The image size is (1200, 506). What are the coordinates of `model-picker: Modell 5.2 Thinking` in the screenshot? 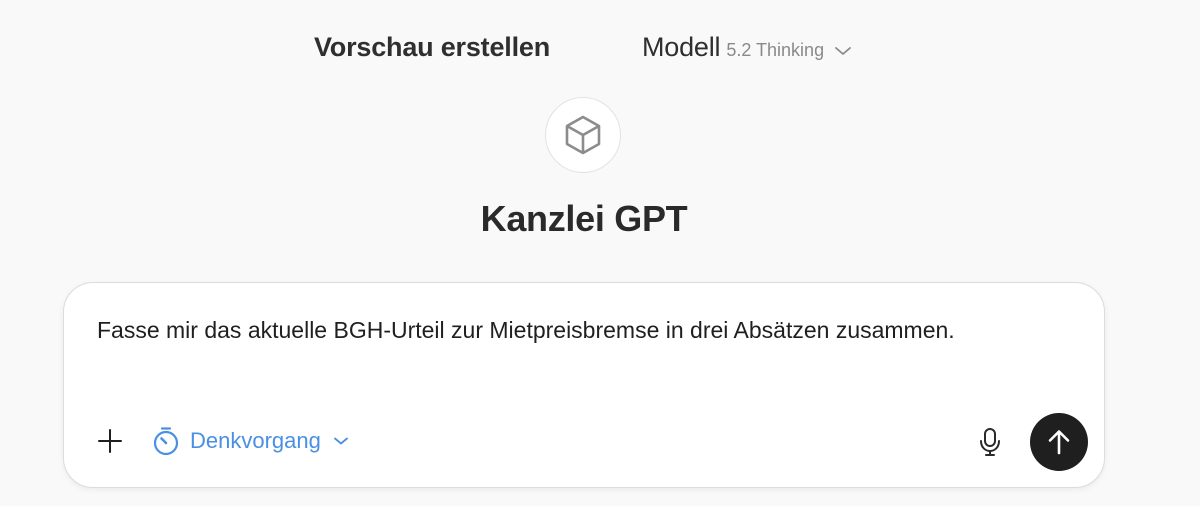 It's located at (747, 47).